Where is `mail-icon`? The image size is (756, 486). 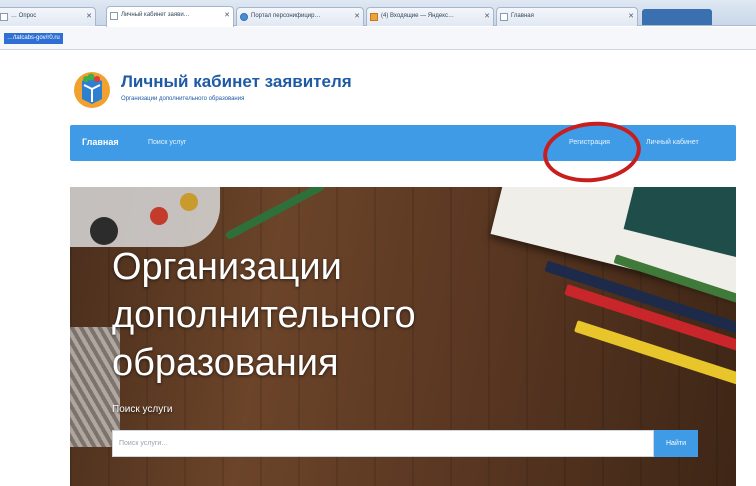
mail-icon is located at coordinates (374, 17).